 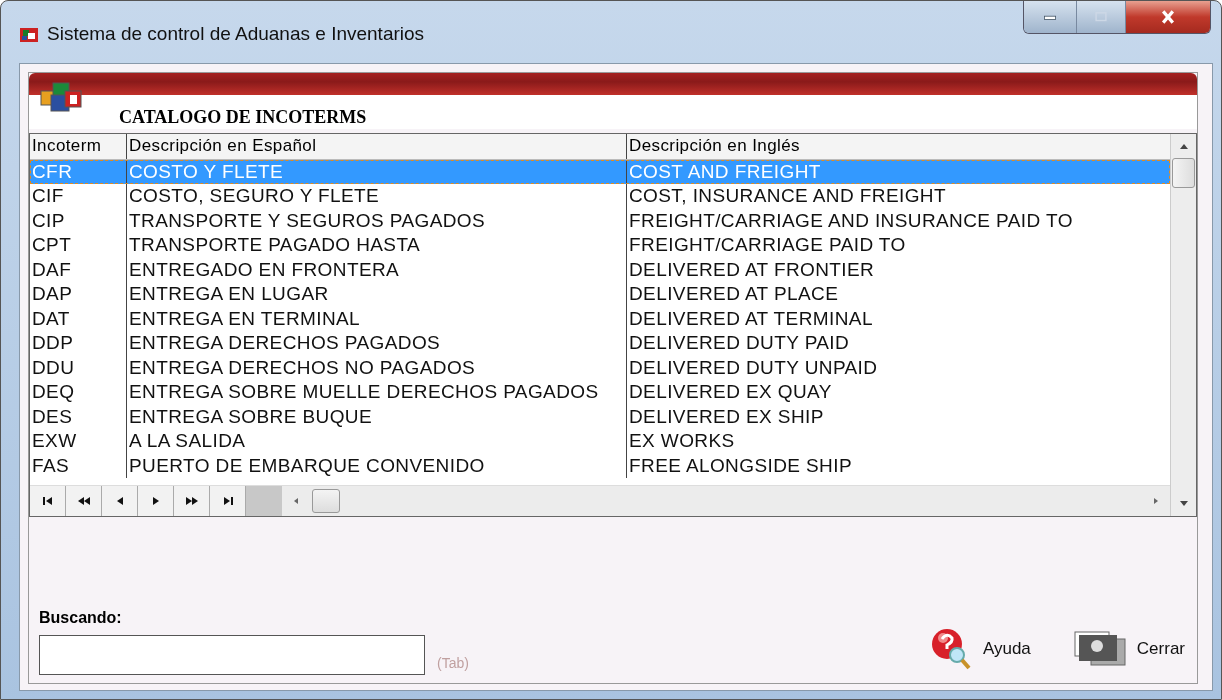 I want to click on table-cell-text: CFR, so click(x=52, y=171).